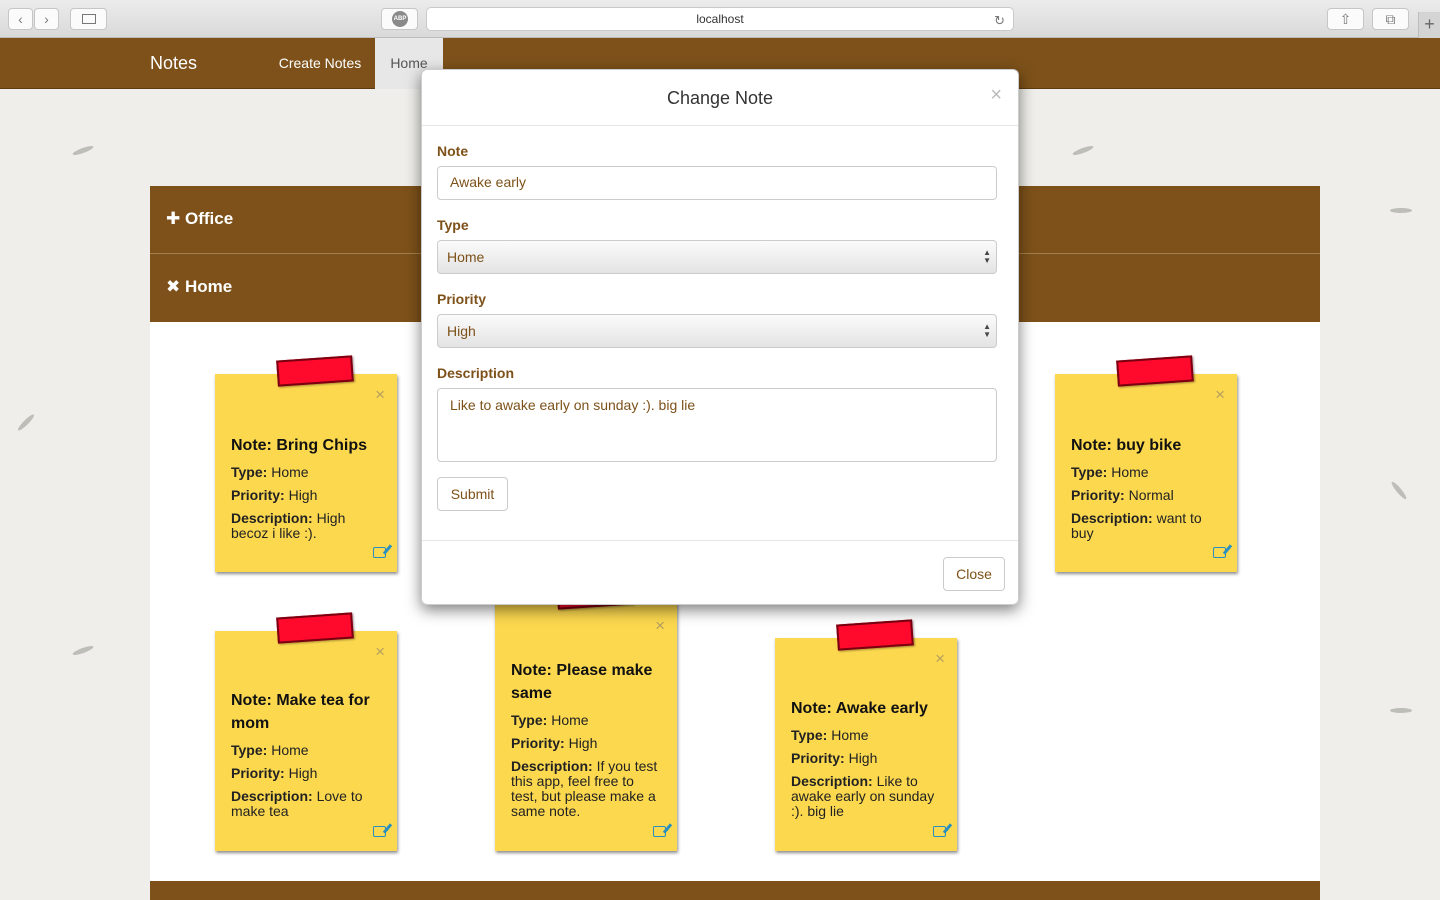  I want to click on description-field-label: Description, so click(476, 373).